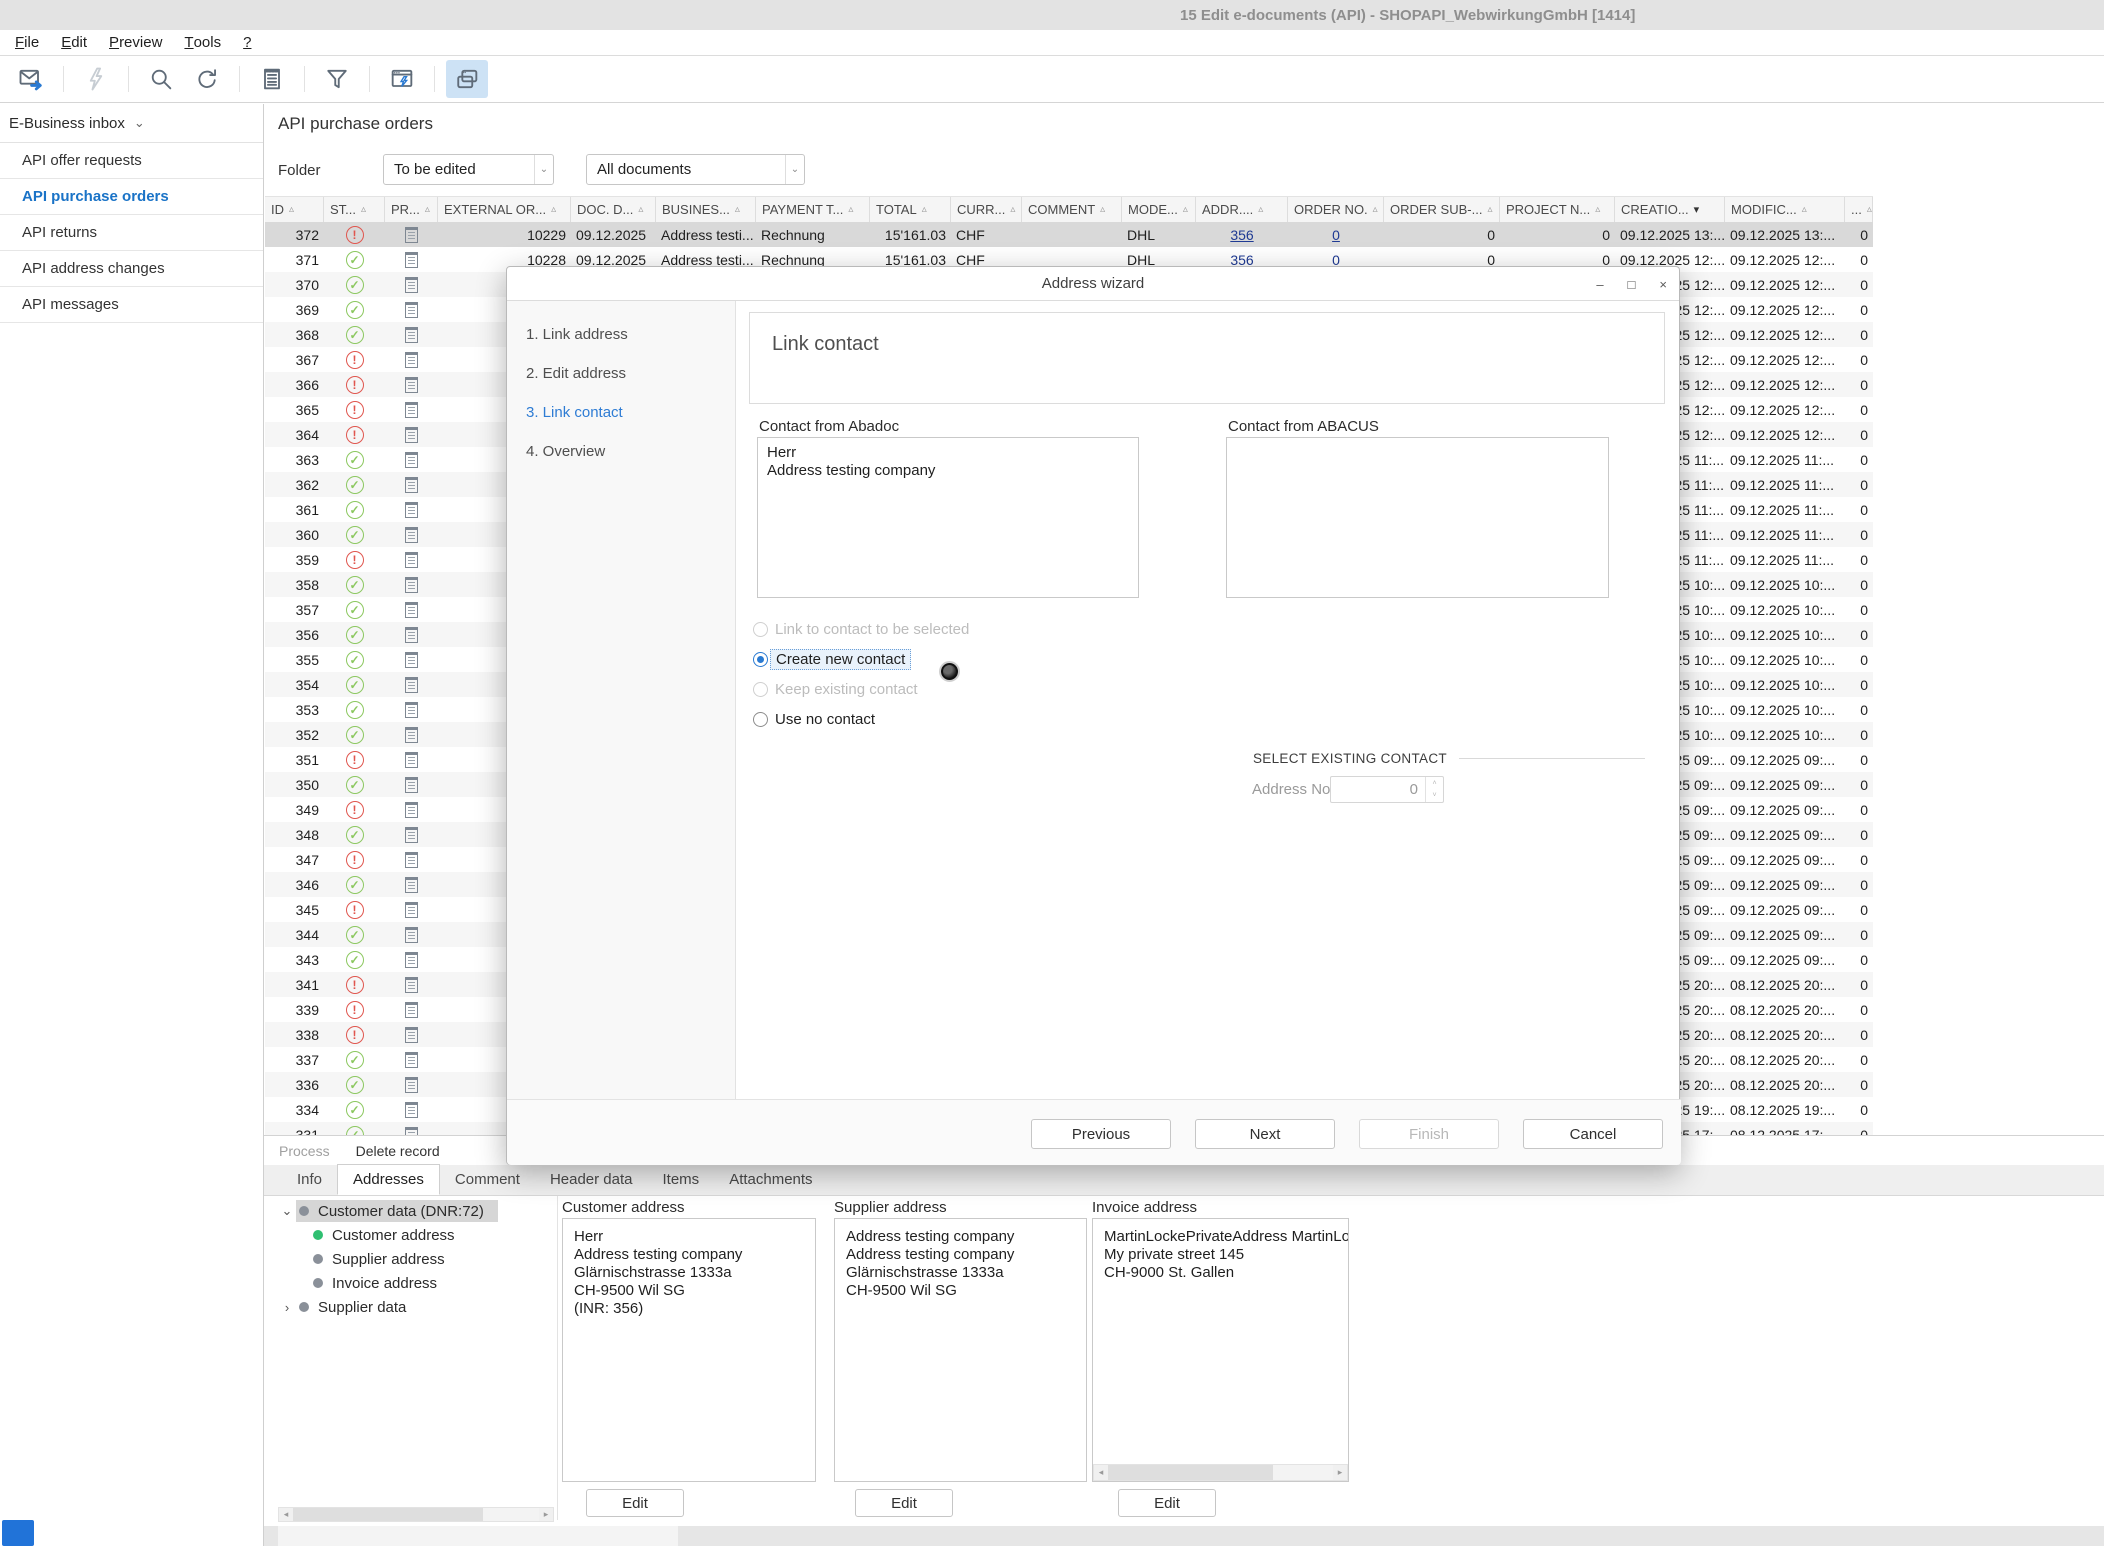 Image resolution: width=2104 pixels, height=1546 pixels. Describe the element at coordinates (131, 197) in the screenshot. I see `sidebar-item-api-purchase-orders: API purchase orders` at that location.